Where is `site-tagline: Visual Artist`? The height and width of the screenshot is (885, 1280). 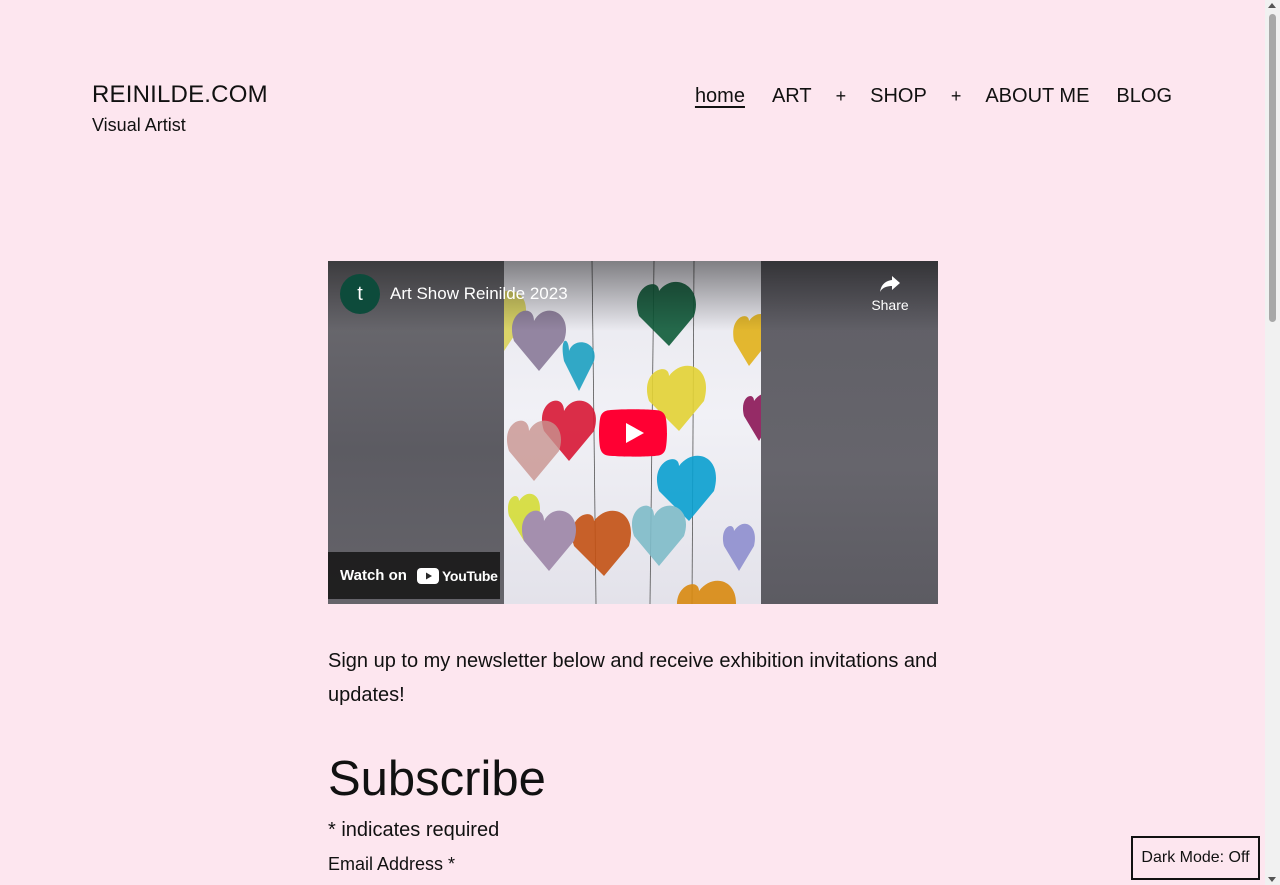
site-tagline: Visual Artist is located at coordinates (139, 125).